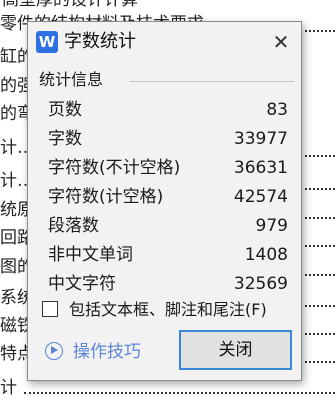  What do you see at coordinates (54, 351) in the screenshot?
I see `play-circle-icon` at bounding box center [54, 351].